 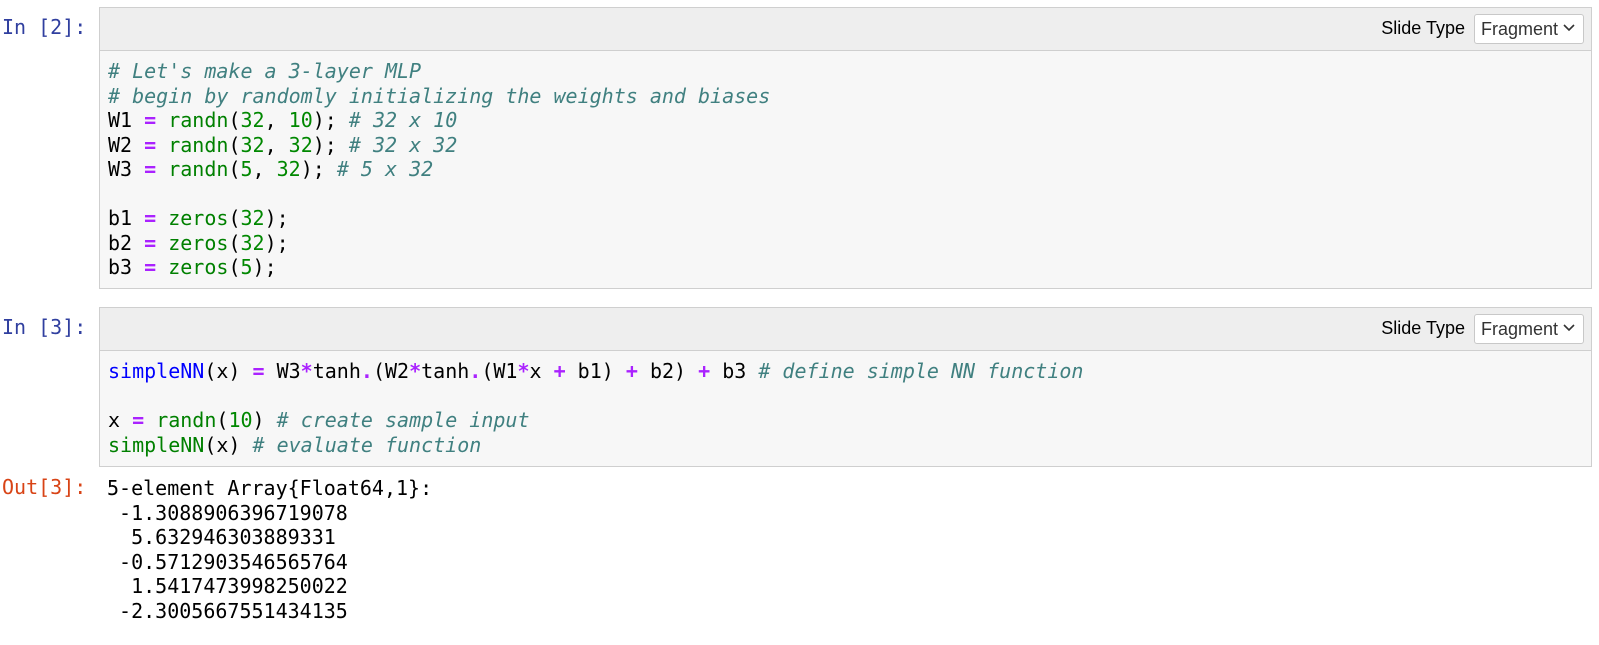 I want to click on code-token: (W2, so click(x=391, y=371).